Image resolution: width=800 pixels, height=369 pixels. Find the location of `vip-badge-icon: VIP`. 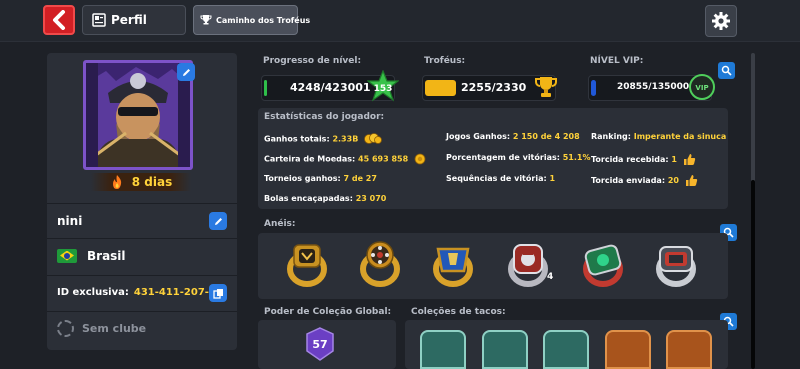

vip-badge-icon: VIP is located at coordinates (702, 87).